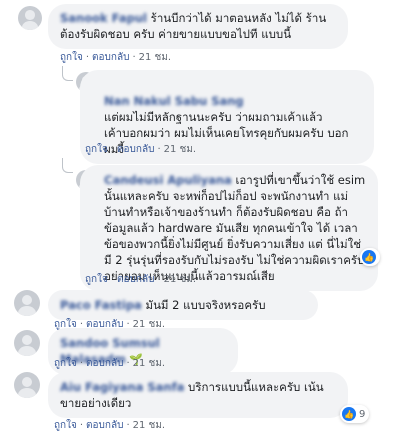 The height and width of the screenshot is (433, 401). I want to click on commenter-name: Nan Nakul Sabu Sang, so click(174, 101).